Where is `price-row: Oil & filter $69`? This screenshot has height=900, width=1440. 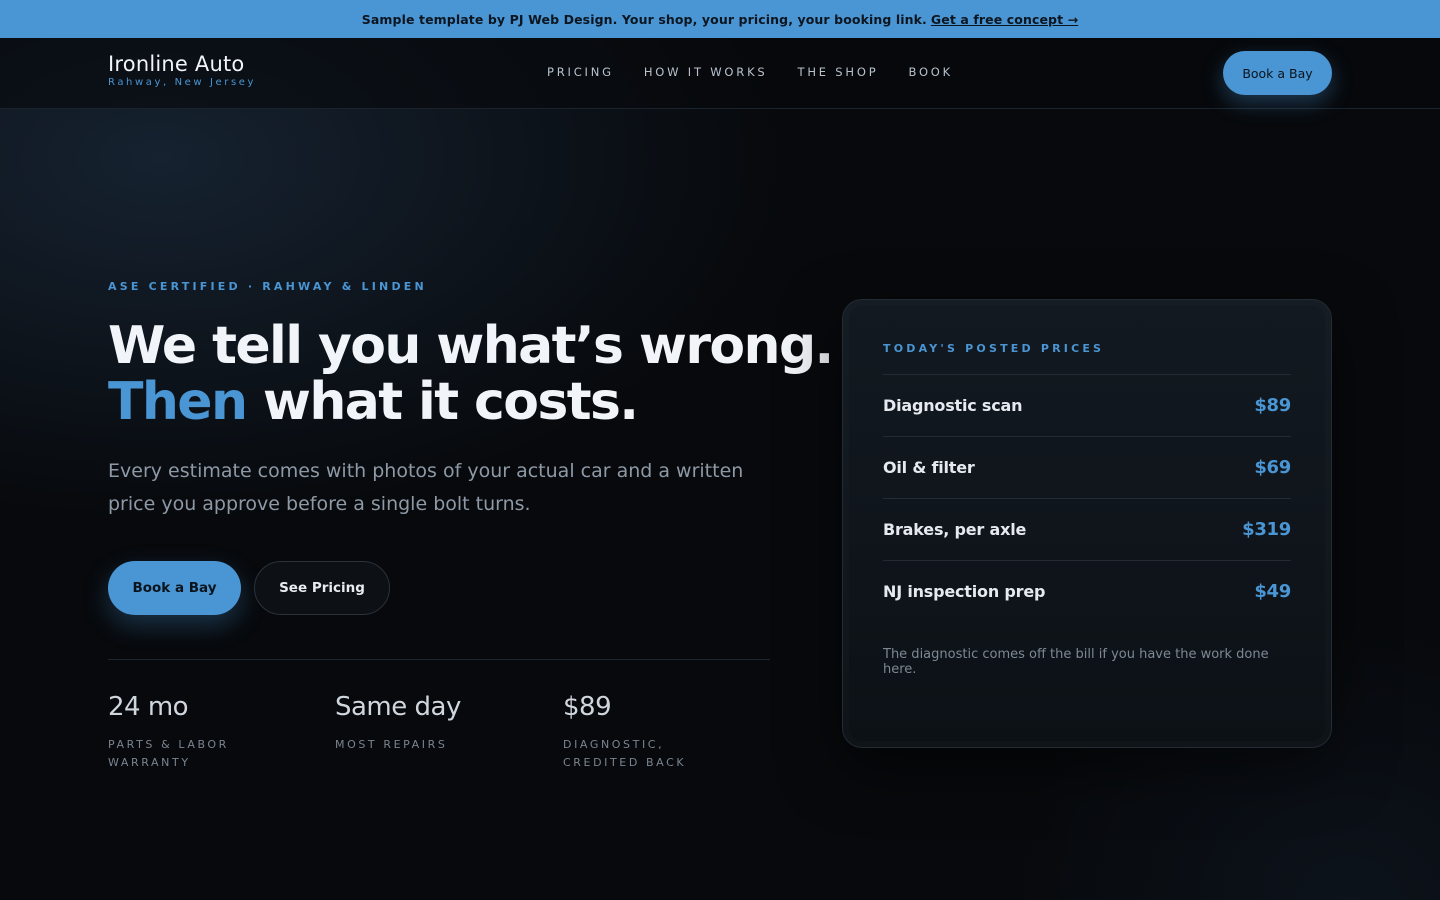 price-row: Oil & filter $69 is located at coordinates (1087, 467).